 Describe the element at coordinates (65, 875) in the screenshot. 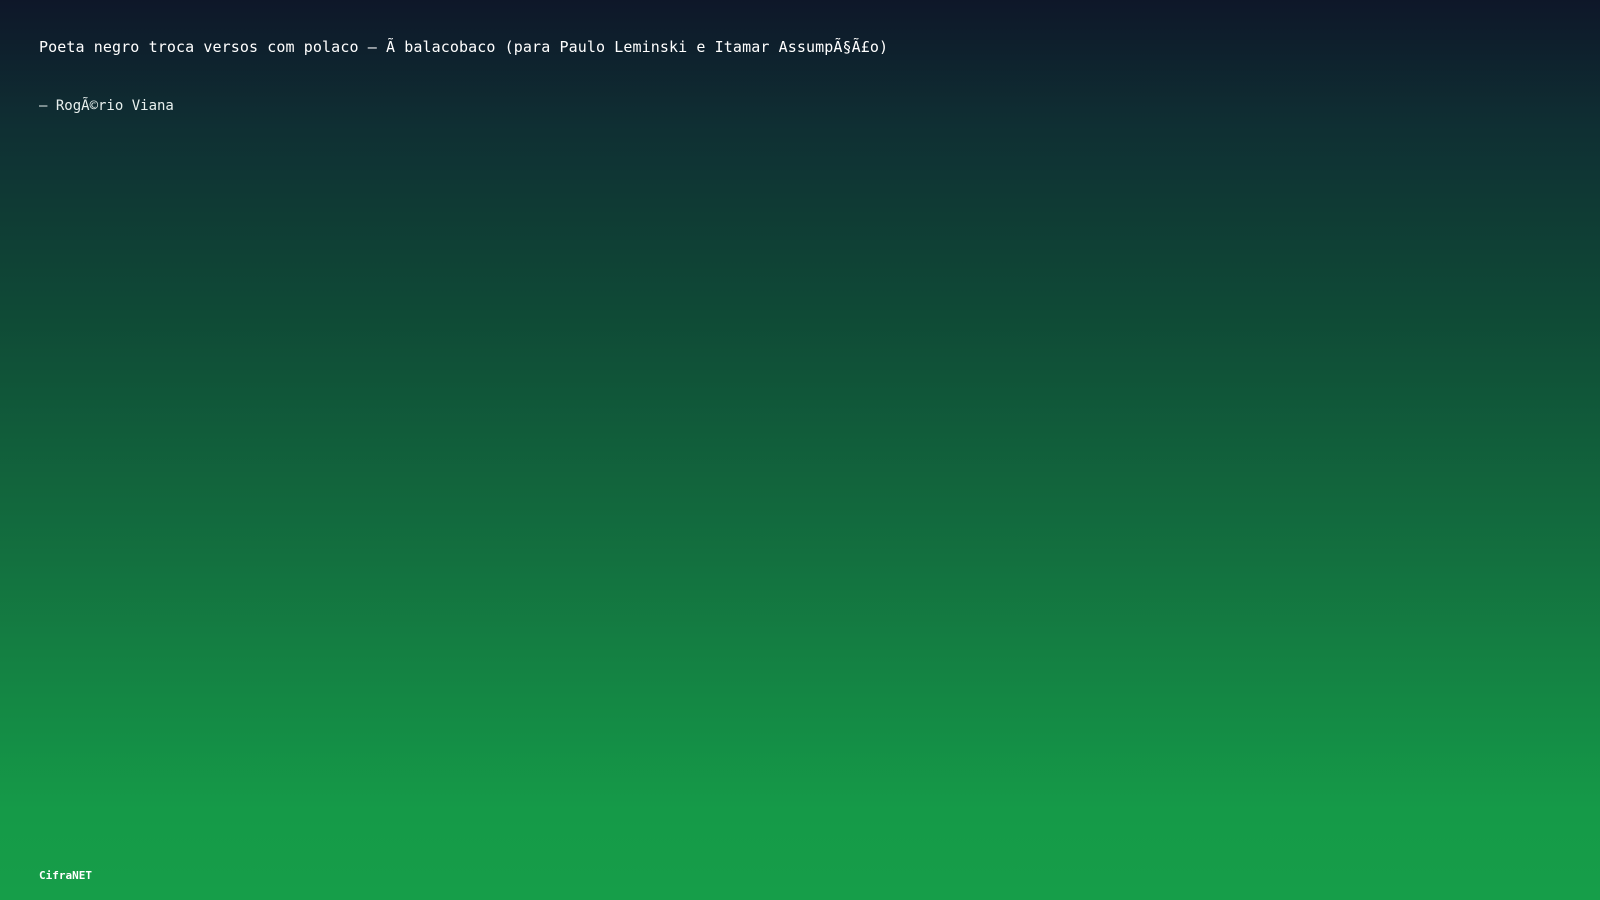

I see `brand-label: CifraNET` at that location.